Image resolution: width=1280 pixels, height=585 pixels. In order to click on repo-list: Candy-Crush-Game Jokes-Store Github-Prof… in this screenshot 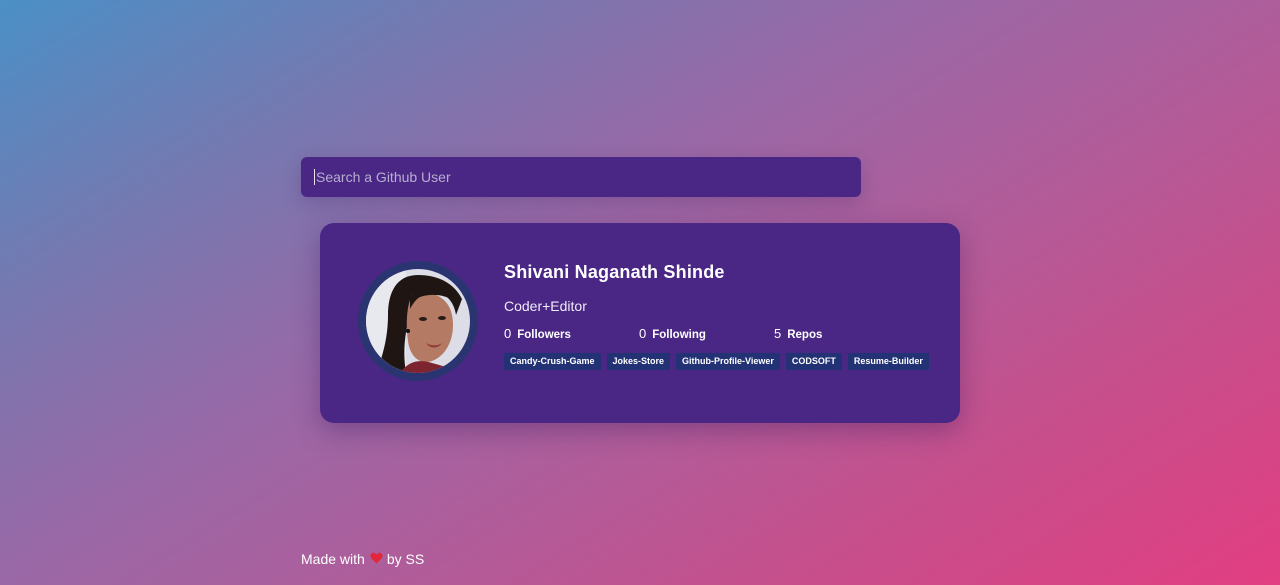, I will do `click(719, 361)`.